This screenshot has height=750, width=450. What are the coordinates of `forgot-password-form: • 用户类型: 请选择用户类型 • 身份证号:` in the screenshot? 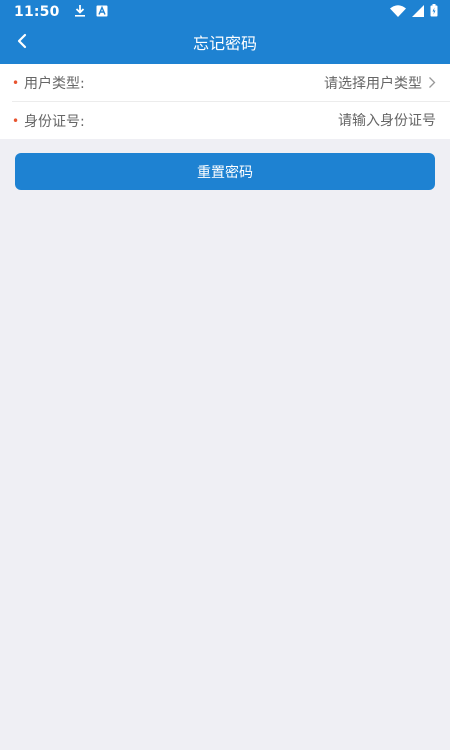 It's located at (225, 101).